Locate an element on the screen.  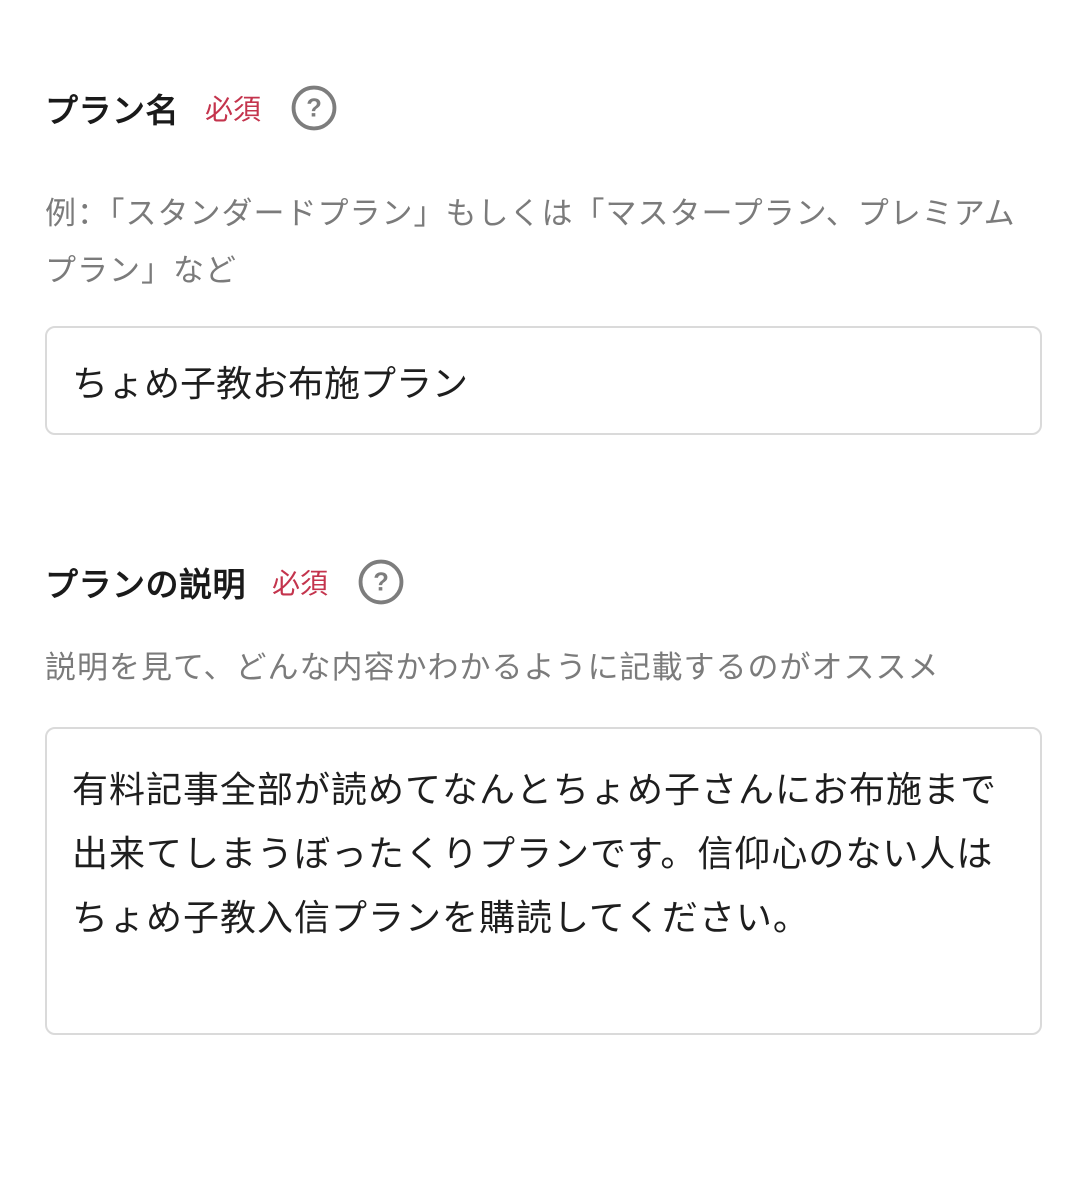
plan-name-input-value: ちょめ子教お布施プラン is located at coordinates (270, 384).